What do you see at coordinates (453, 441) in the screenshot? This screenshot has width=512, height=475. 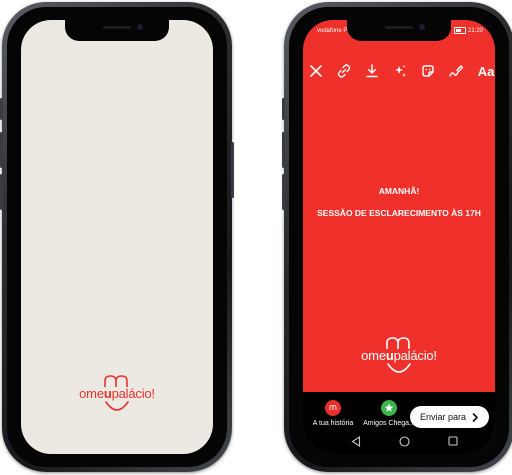 I see `recents-square-icon` at bounding box center [453, 441].